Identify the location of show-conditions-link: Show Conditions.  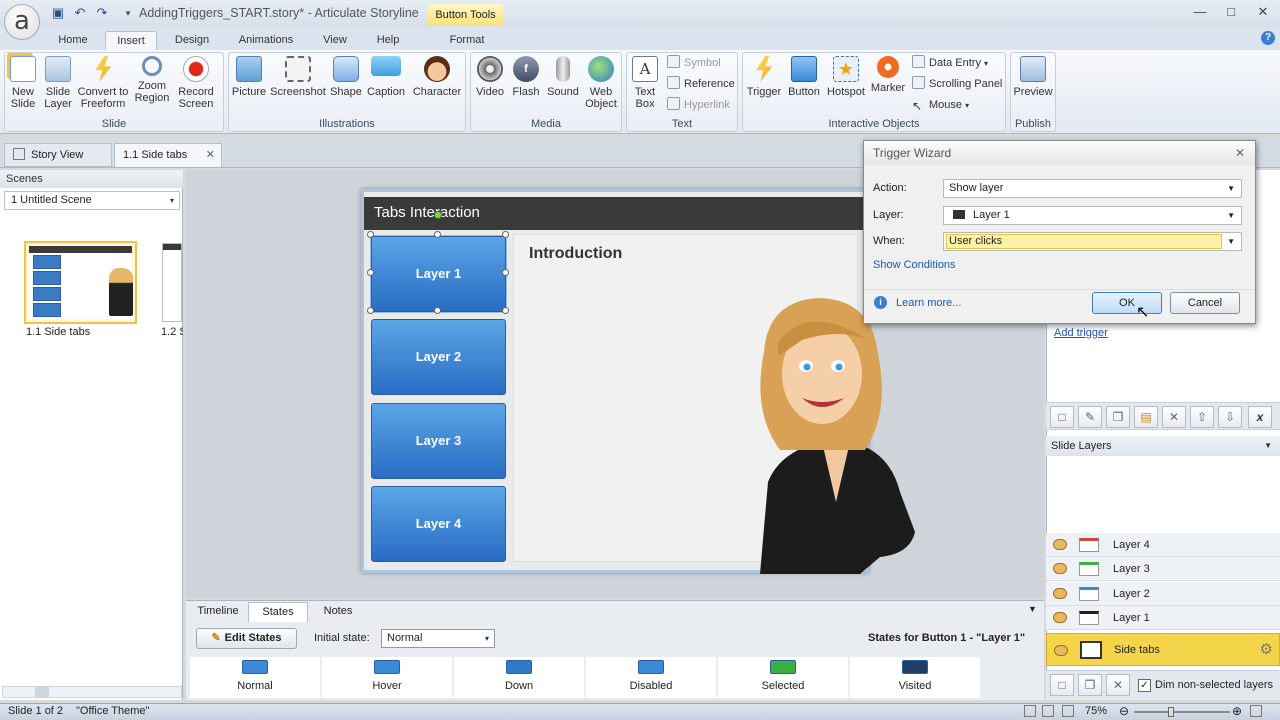
(914, 265).